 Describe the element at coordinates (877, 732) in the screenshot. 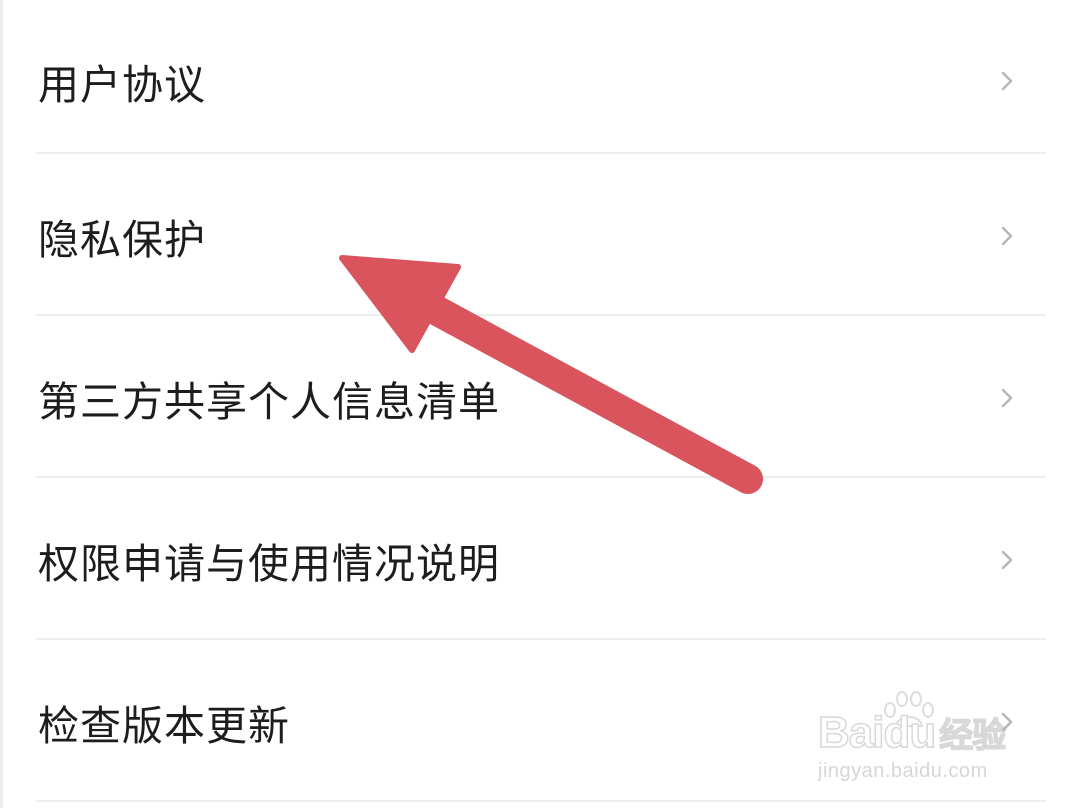

I see `watermark-brand-latin: Baidu` at that location.